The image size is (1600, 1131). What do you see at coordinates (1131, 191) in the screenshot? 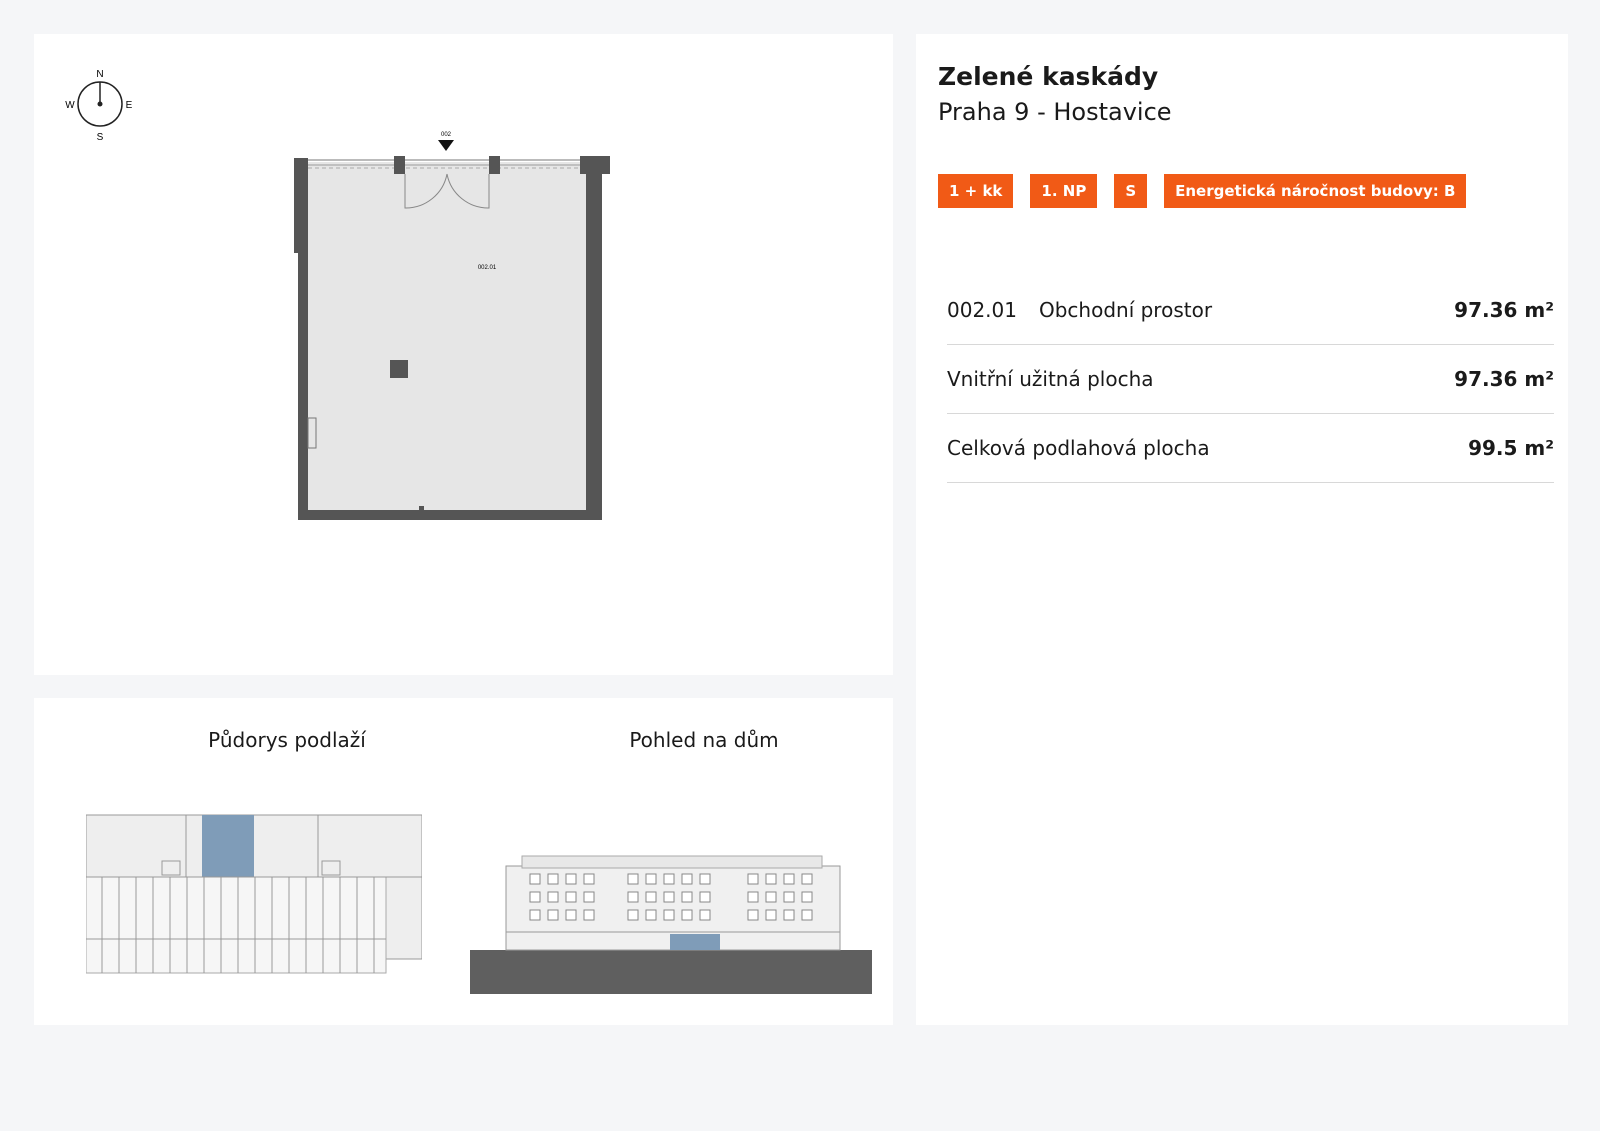
I see `orientation-badge: S` at bounding box center [1131, 191].